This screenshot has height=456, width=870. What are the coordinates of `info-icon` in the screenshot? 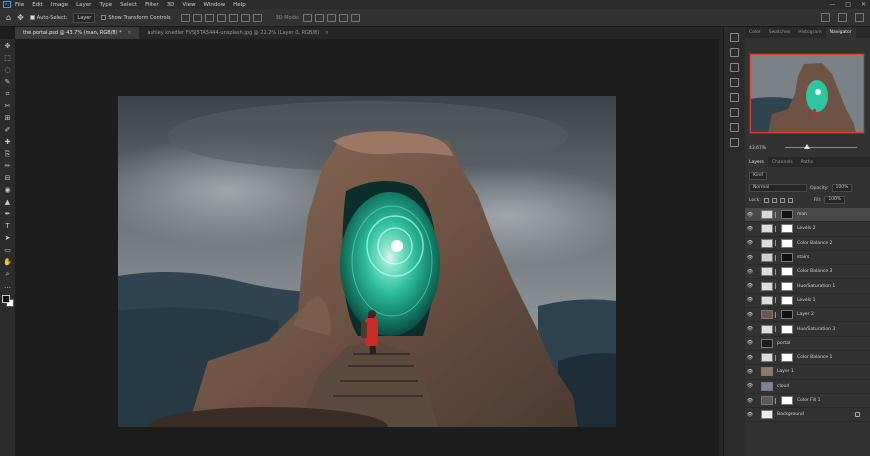 It's located at (734, 112).